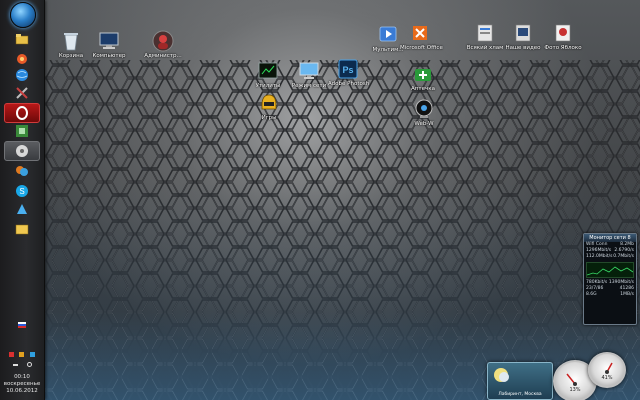 This screenshot has width=640, height=400. Describe the element at coordinates (22, 59) in the screenshot. I see `media-icon` at that location.